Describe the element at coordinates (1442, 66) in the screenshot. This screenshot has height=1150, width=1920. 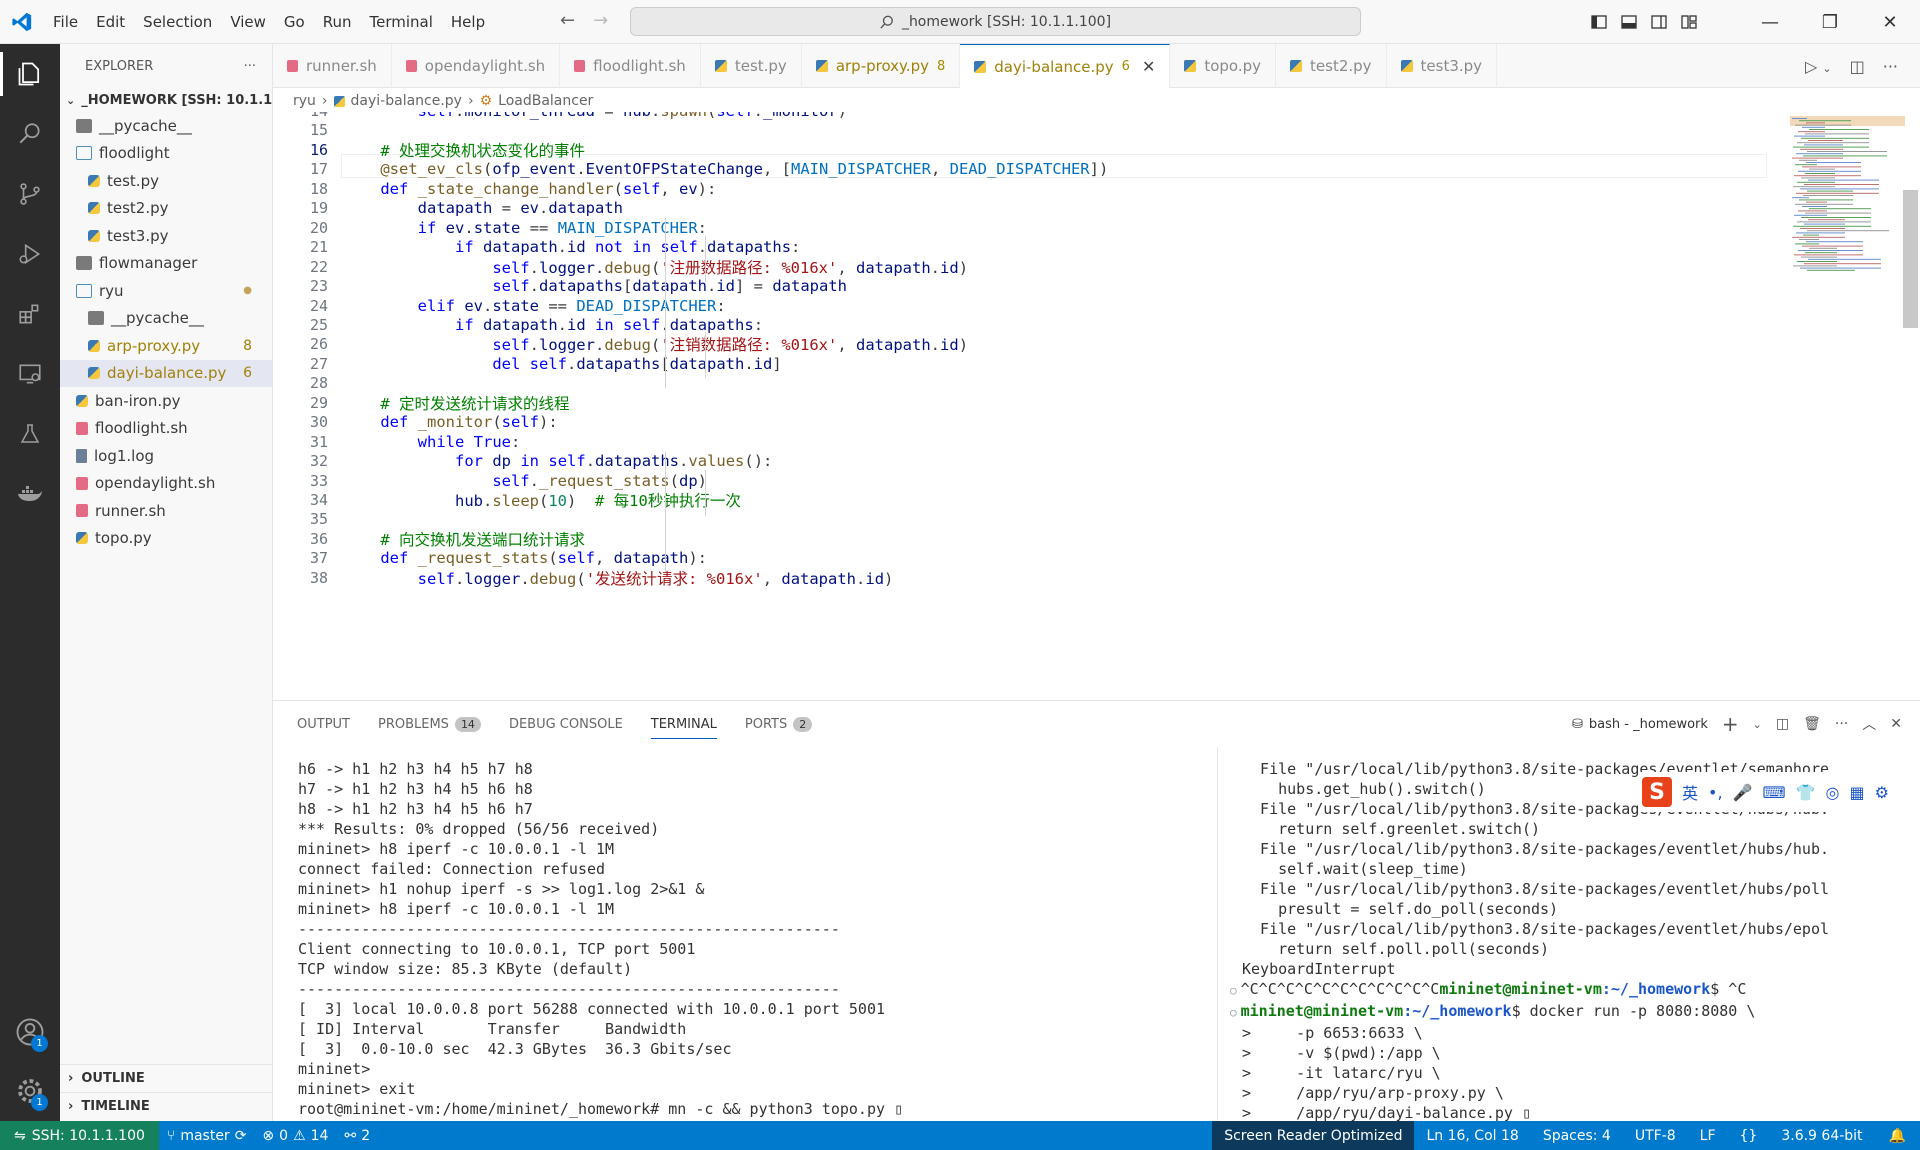
I see `editor-tab: test3.py` at that location.